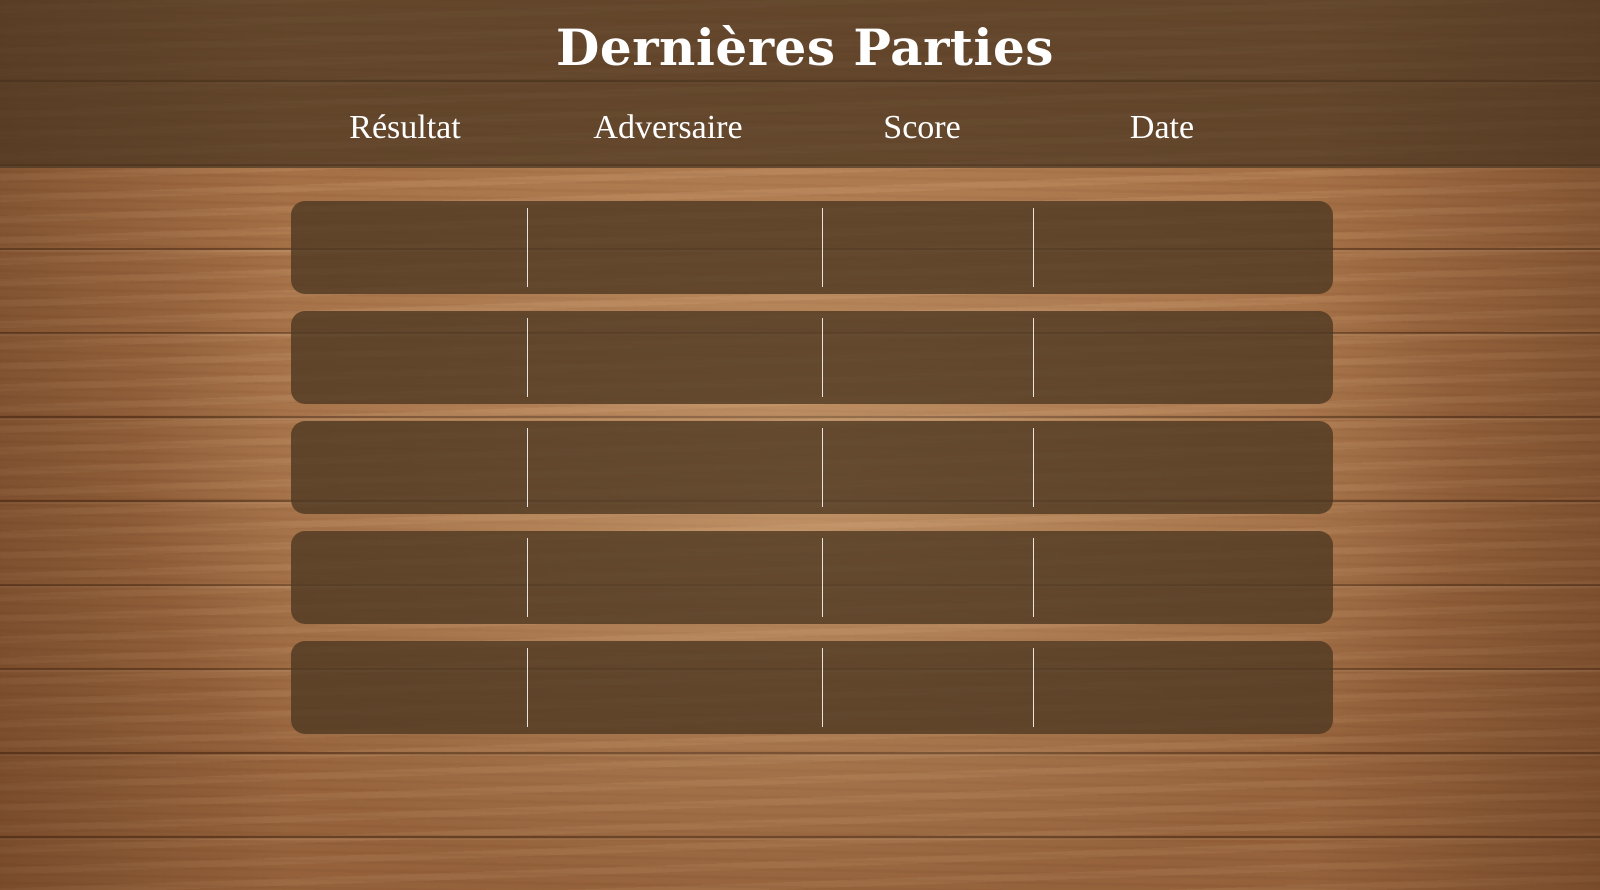 The image size is (1600, 890). I want to click on column-header-result: Résultat, so click(405, 127).